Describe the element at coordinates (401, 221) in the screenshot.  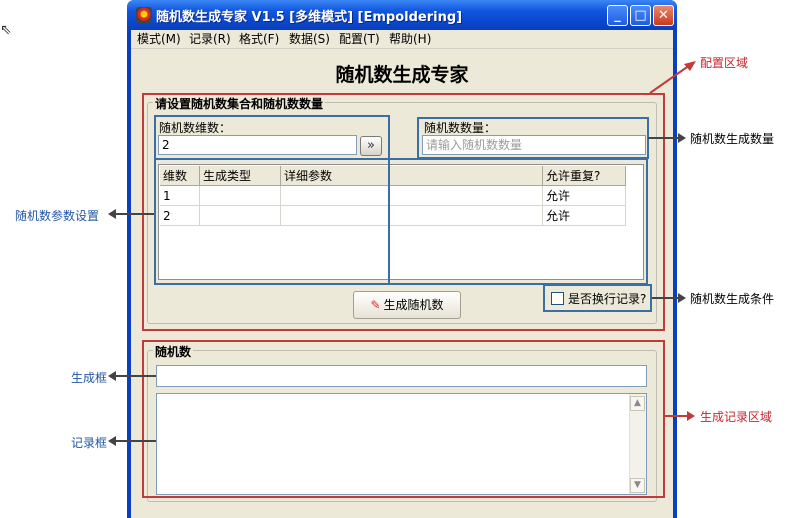
I see `table-outline` at that location.